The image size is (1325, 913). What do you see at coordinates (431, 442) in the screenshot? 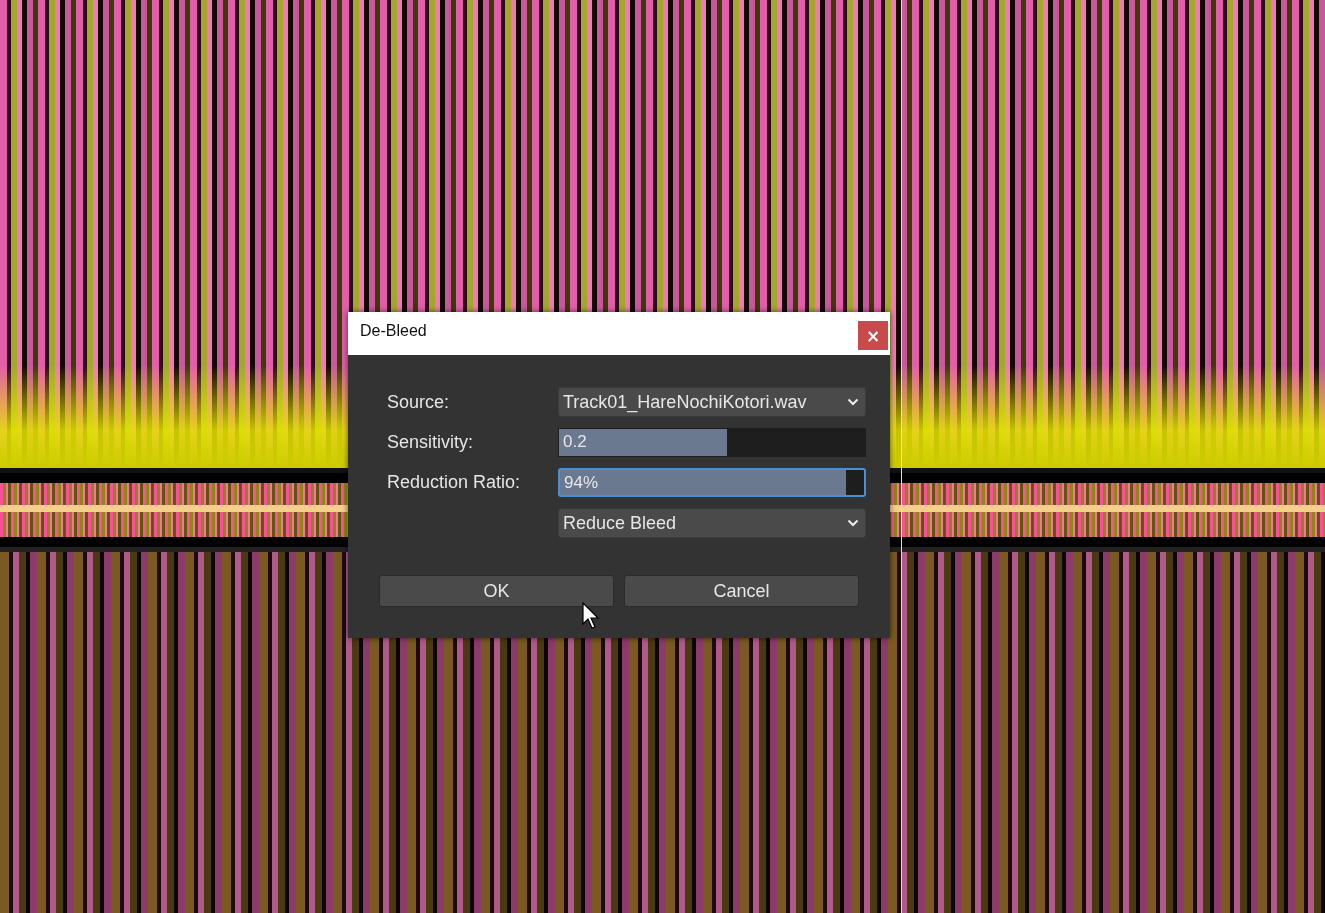
I see `field-label: Sensitivity:` at bounding box center [431, 442].